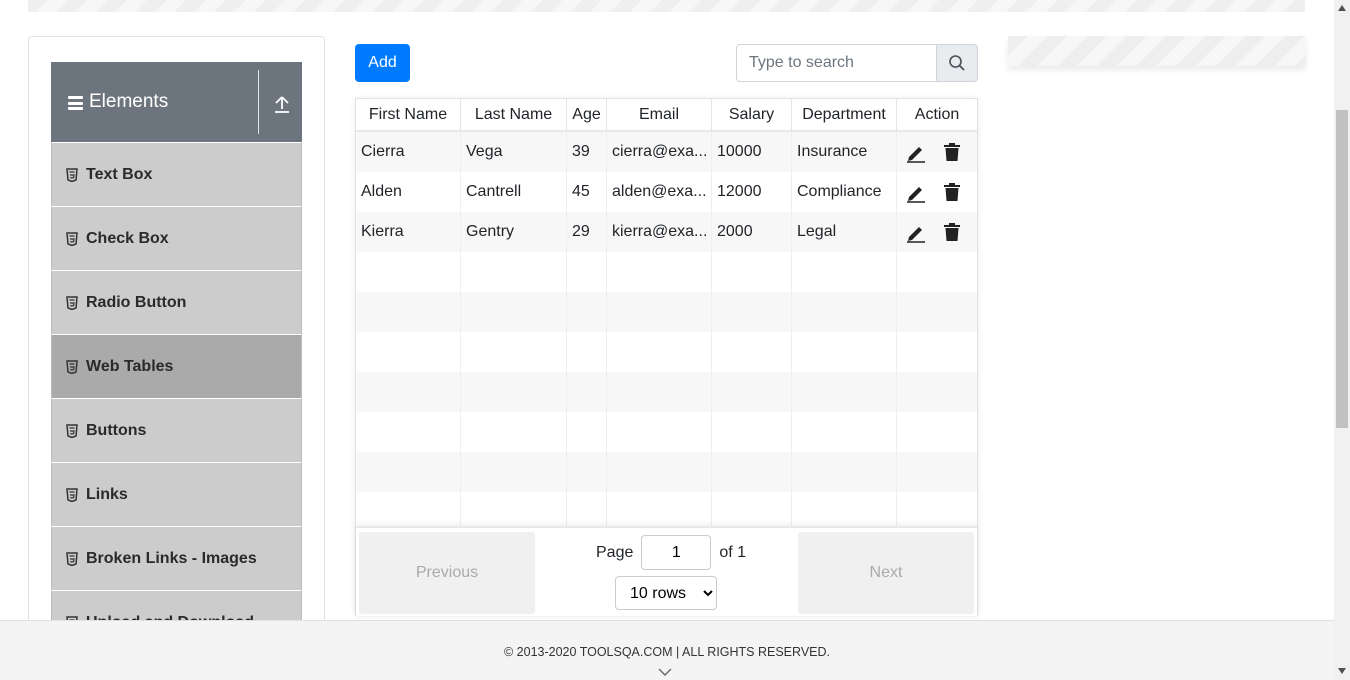 The image size is (1350, 680). I want to click on page-number-input, so click(676, 552).